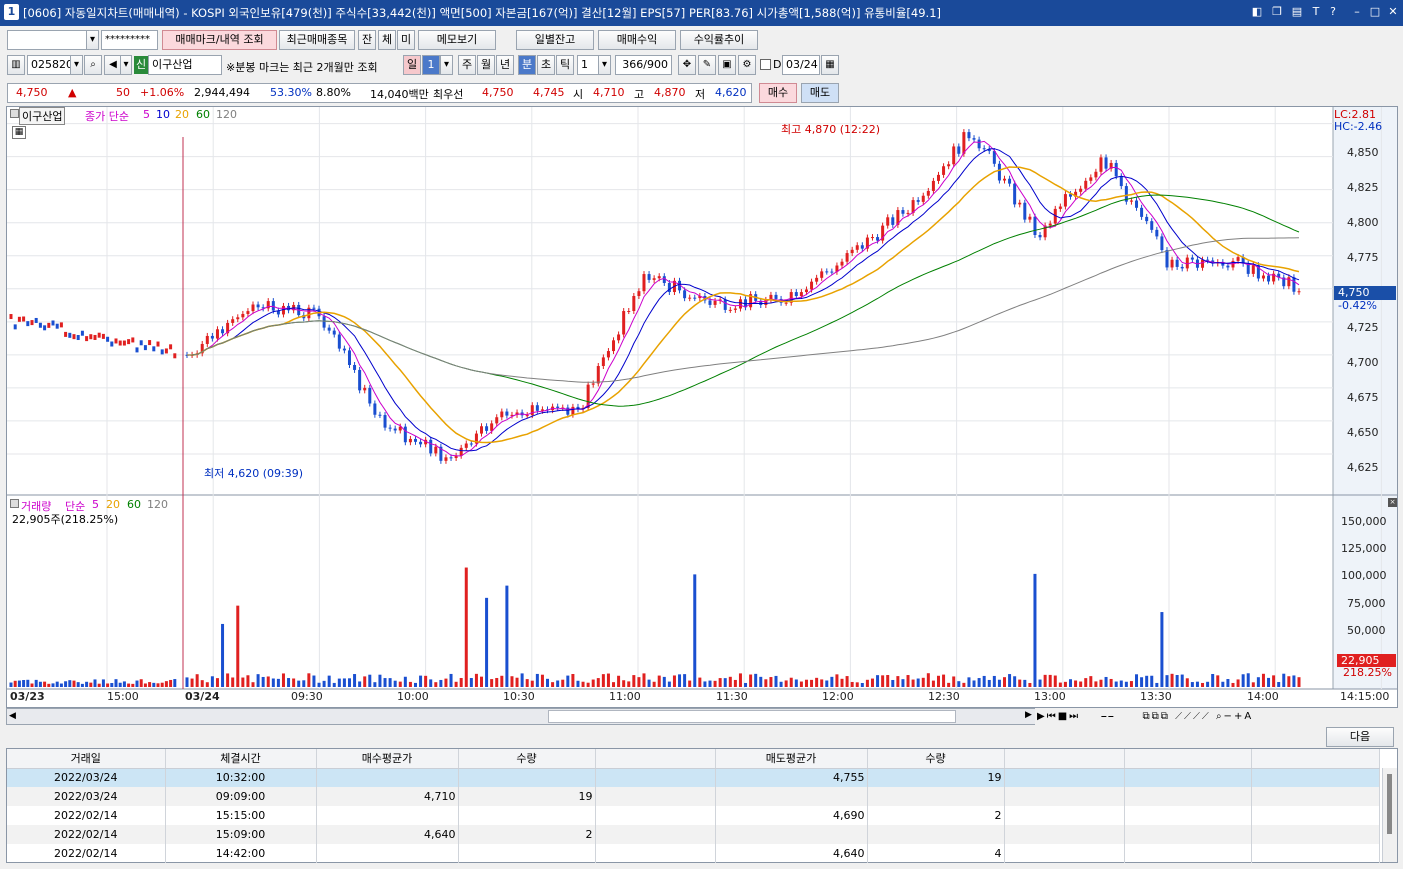 This screenshot has height=869, width=1403. I want to click on period-week-button: 주, so click(467, 65).